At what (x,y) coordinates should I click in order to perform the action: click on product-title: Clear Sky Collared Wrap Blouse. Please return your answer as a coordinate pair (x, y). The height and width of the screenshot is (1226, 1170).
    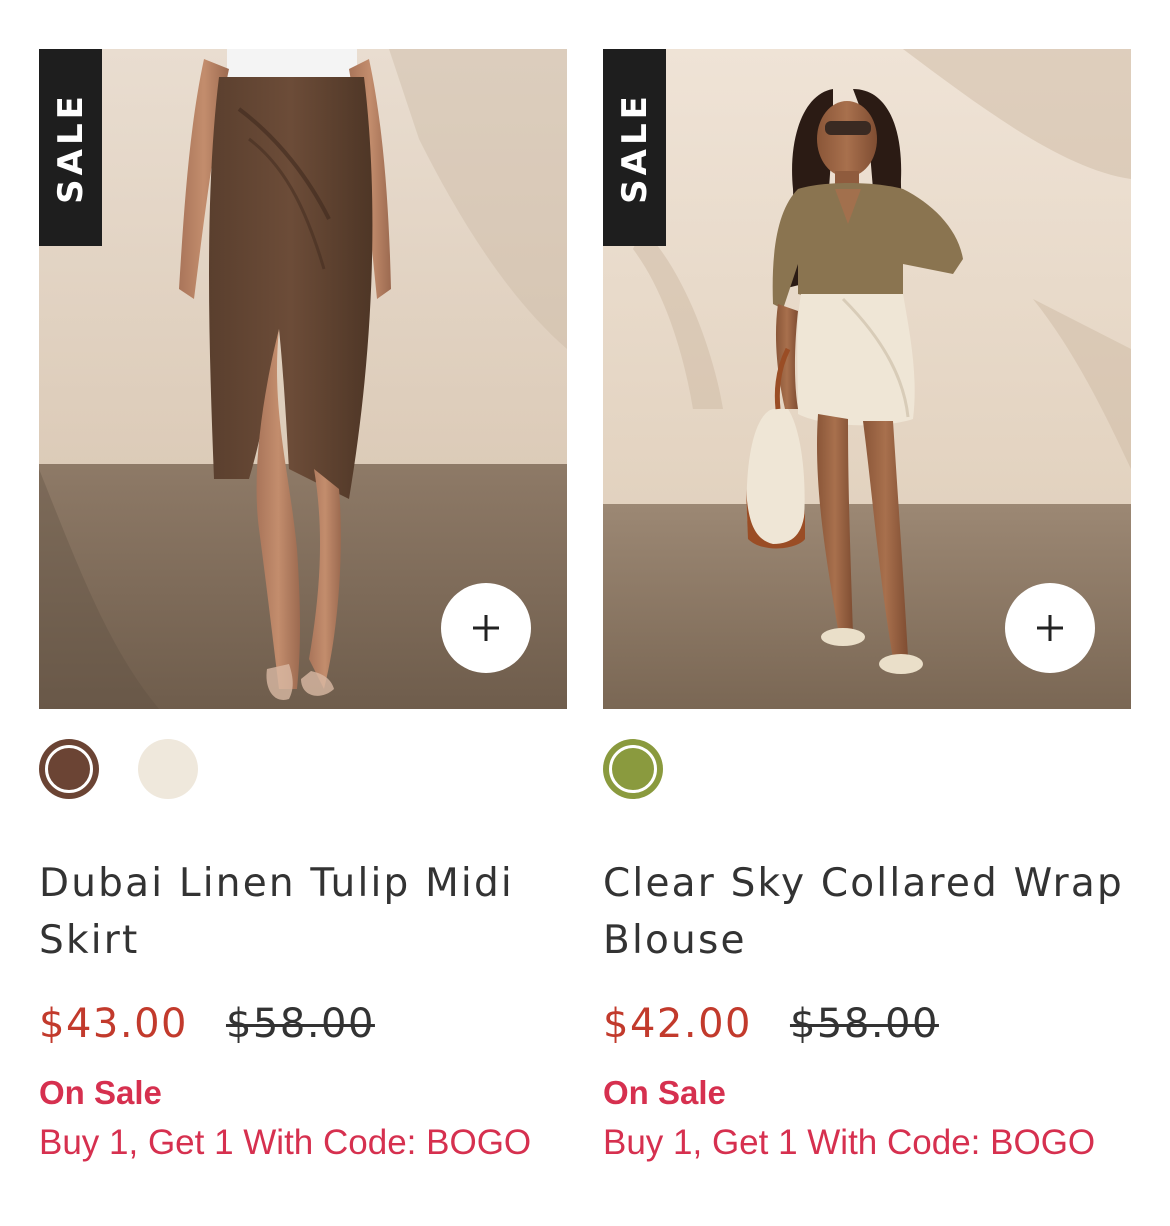
    Looking at the image, I should click on (868, 912).